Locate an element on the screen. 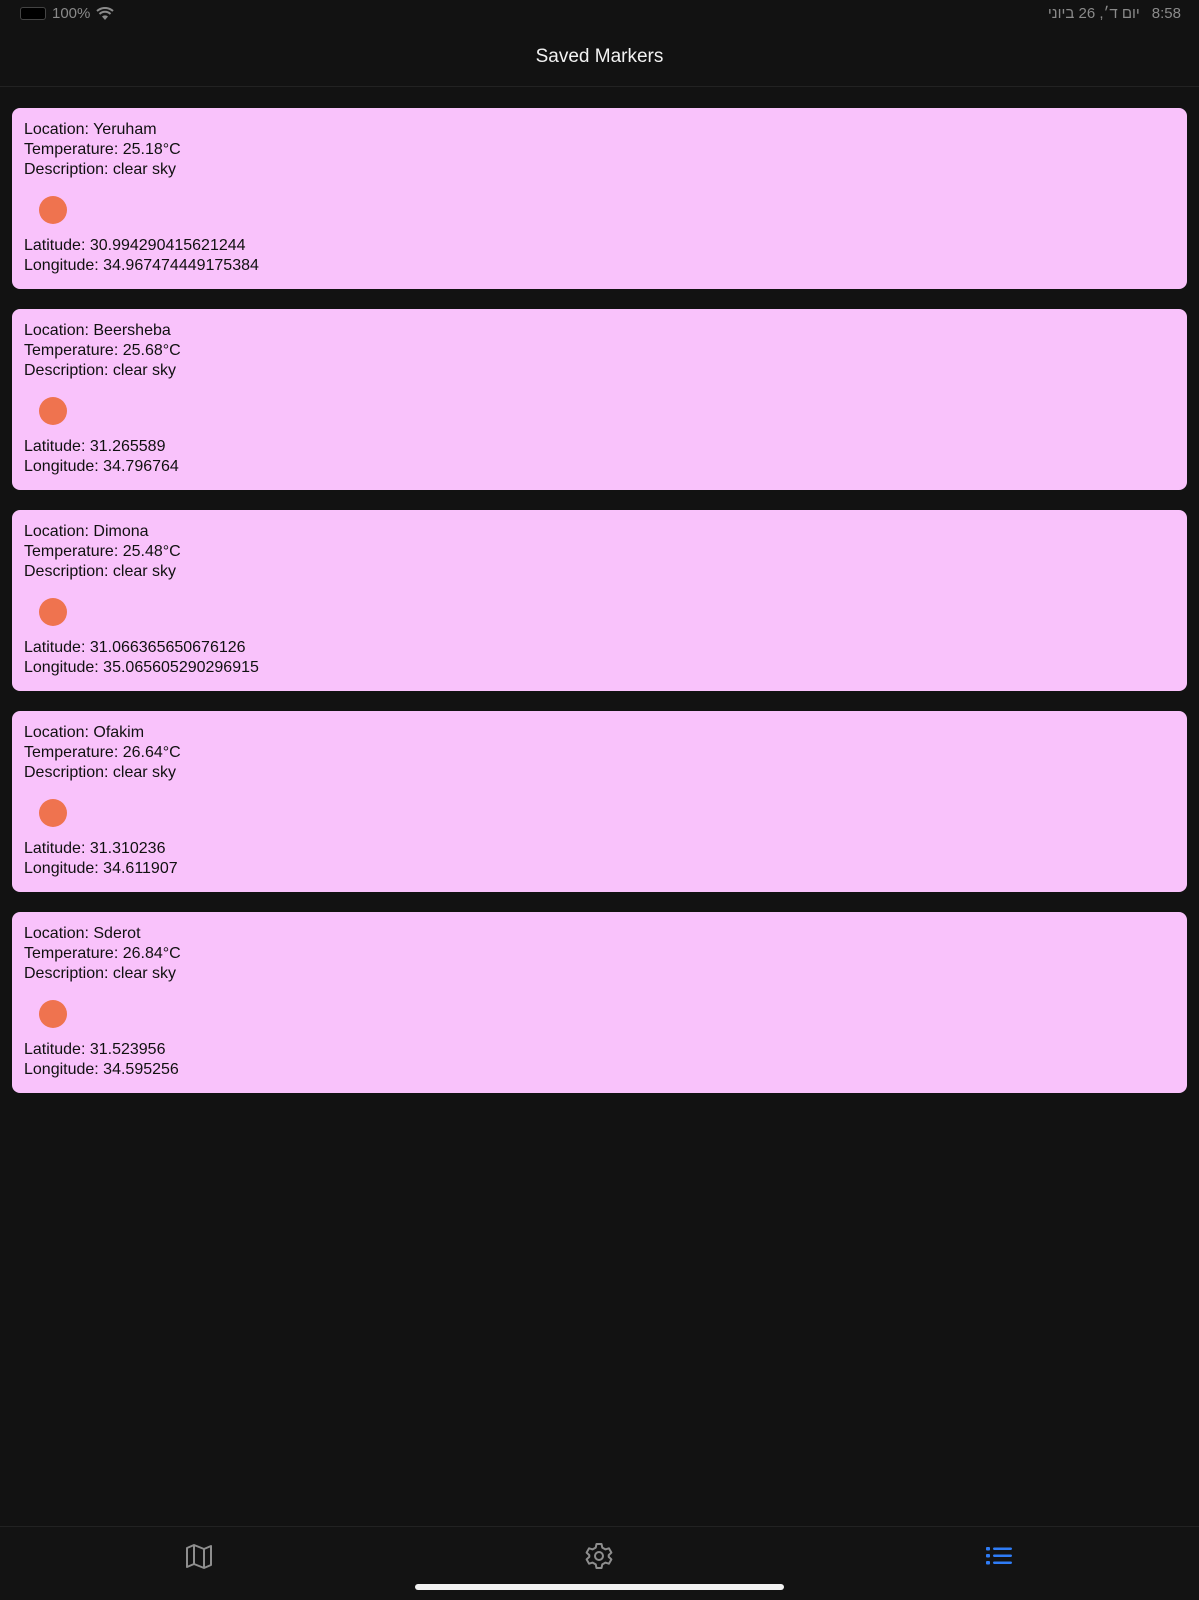 The image size is (1199, 1600). tab-list is located at coordinates (999, 1556).